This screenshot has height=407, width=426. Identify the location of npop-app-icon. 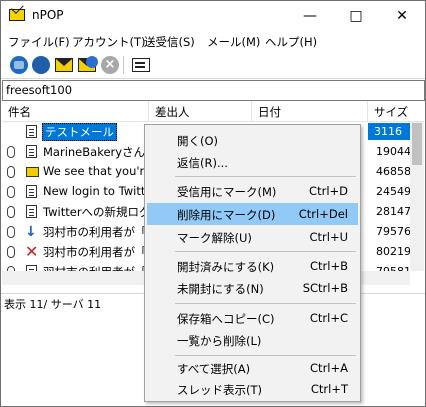
(17, 15).